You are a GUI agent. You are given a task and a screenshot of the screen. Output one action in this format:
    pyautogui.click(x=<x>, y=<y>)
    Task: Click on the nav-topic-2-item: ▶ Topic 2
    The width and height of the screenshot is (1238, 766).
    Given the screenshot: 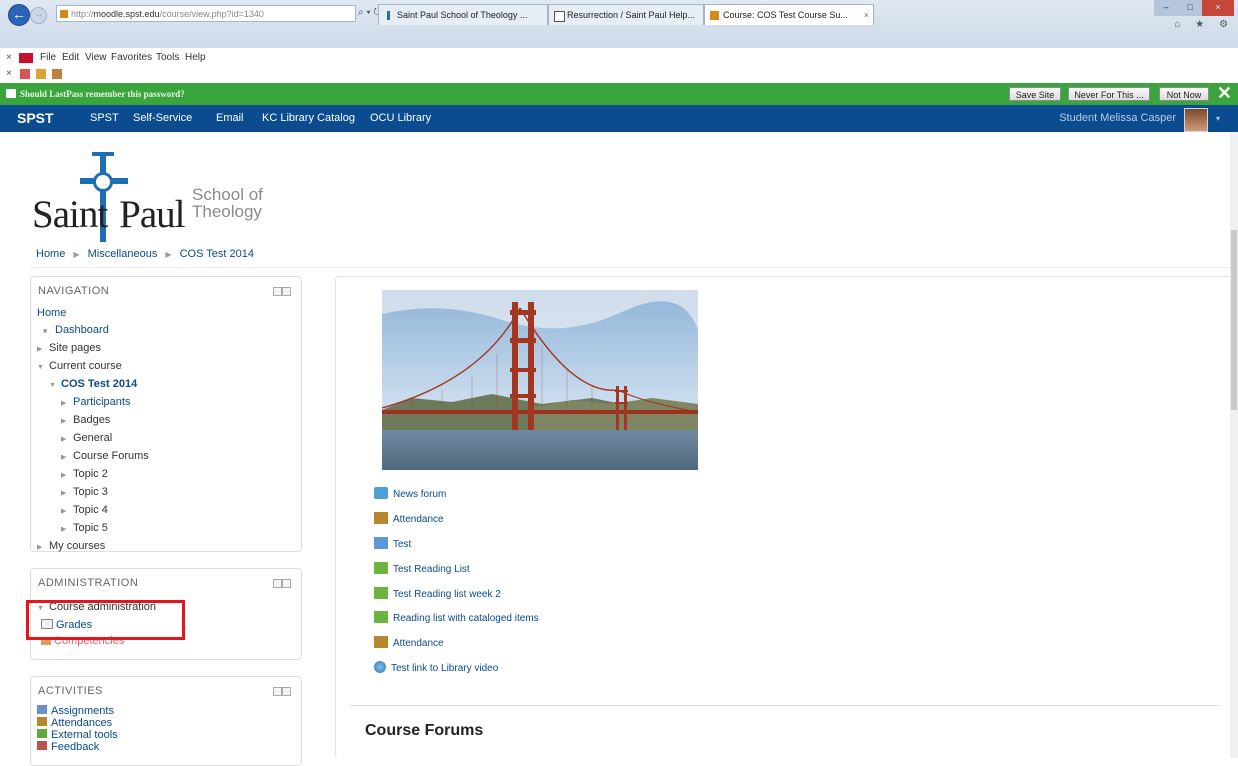 What is the action you would take?
    pyautogui.click(x=93, y=475)
    